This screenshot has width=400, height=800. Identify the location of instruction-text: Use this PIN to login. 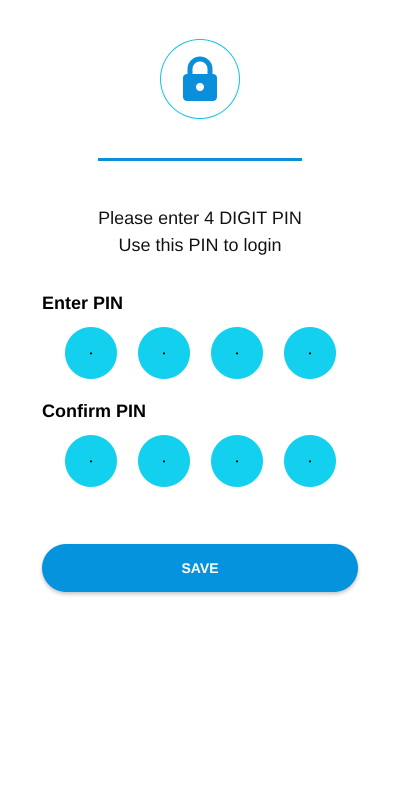
(200, 245).